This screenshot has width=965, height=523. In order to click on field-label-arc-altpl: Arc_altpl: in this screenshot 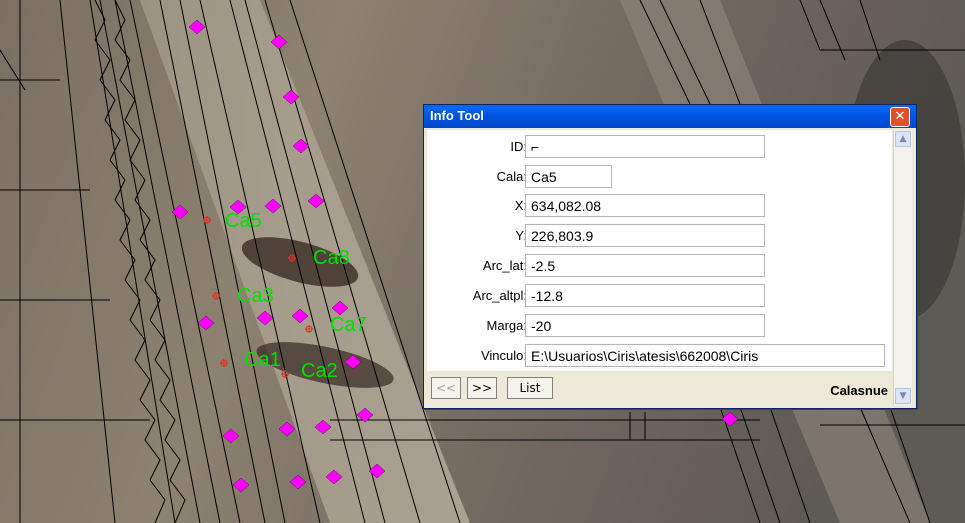, I will do `click(499, 295)`.